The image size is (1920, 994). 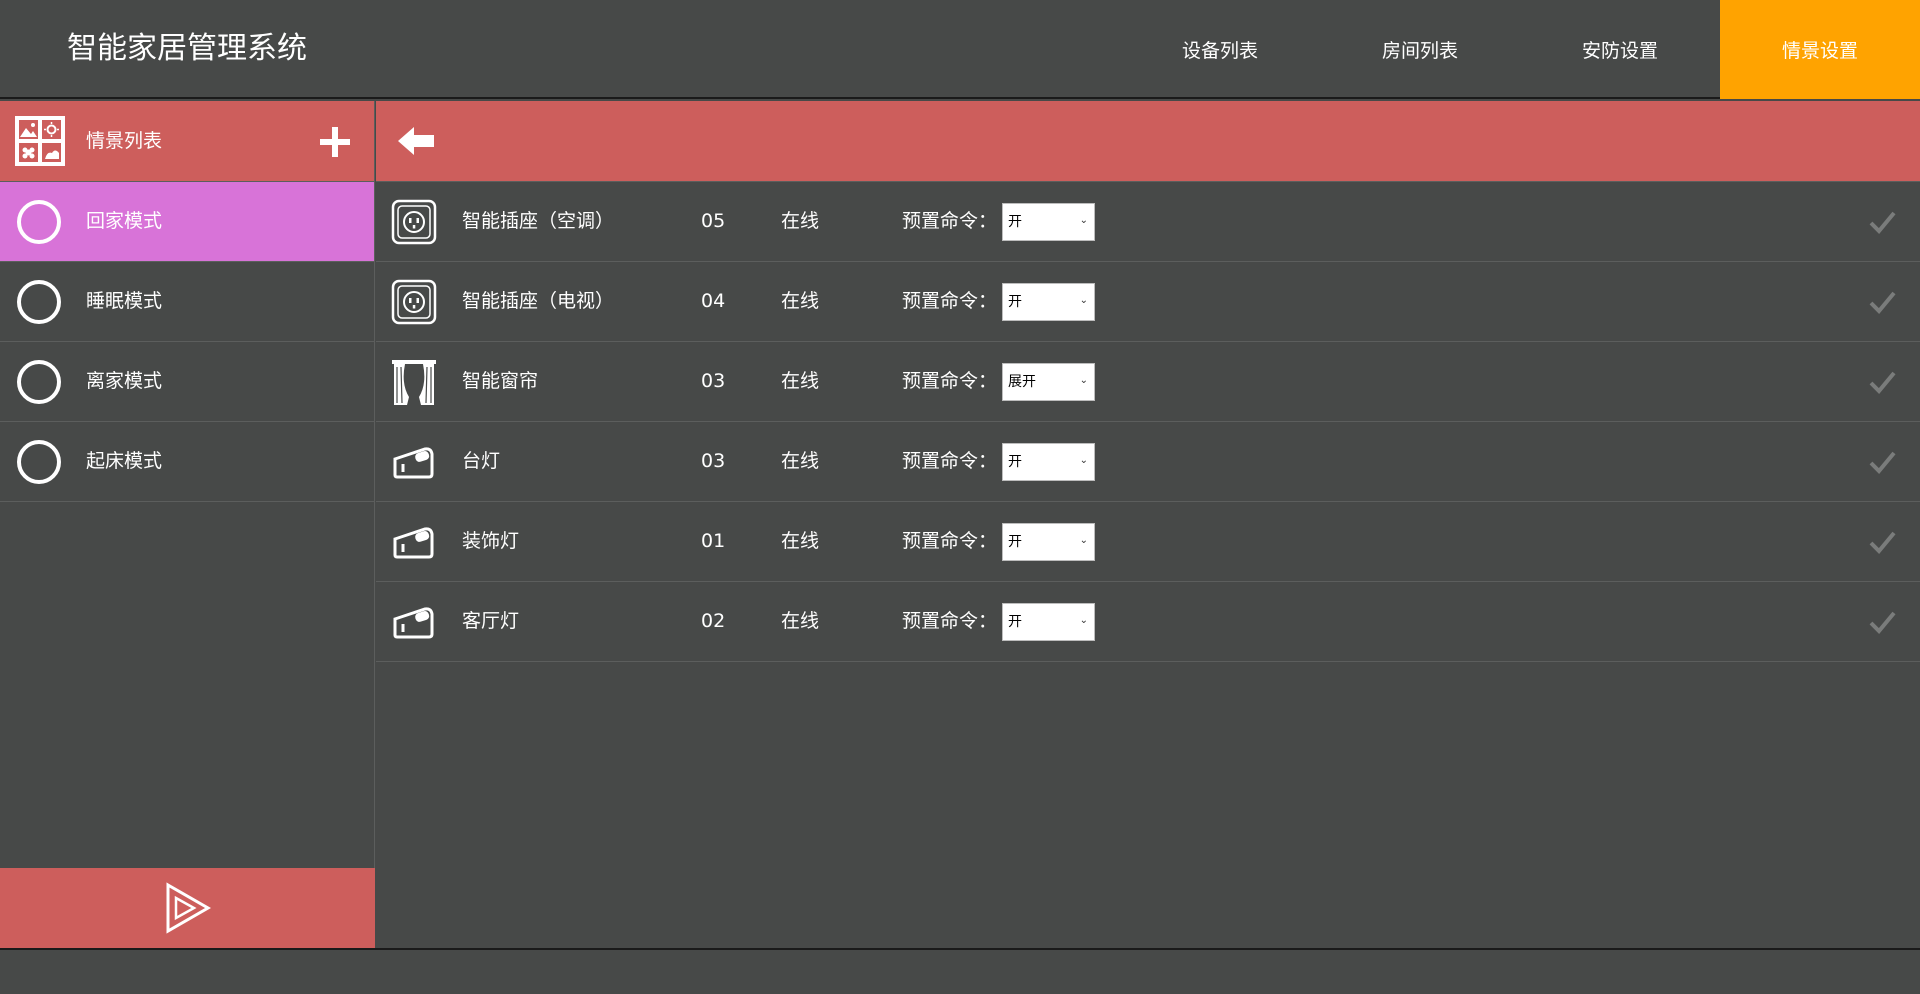 What do you see at coordinates (124, 461) in the screenshot?
I see `scene-label: 起床模式` at bounding box center [124, 461].